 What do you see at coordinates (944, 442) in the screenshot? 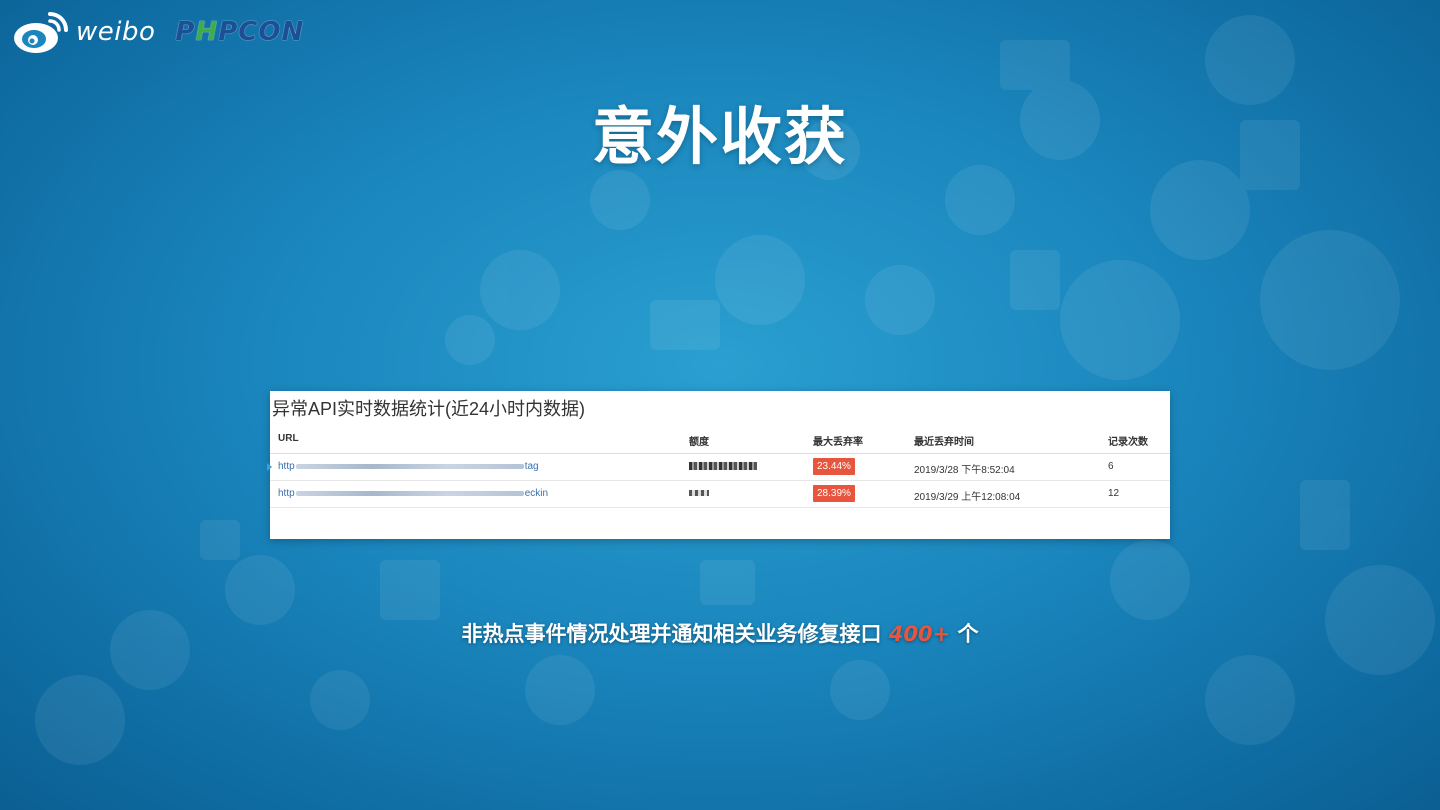
I see `column-header-last-drop-time: 最近丢弃时间` at bounding box center [944, 442].